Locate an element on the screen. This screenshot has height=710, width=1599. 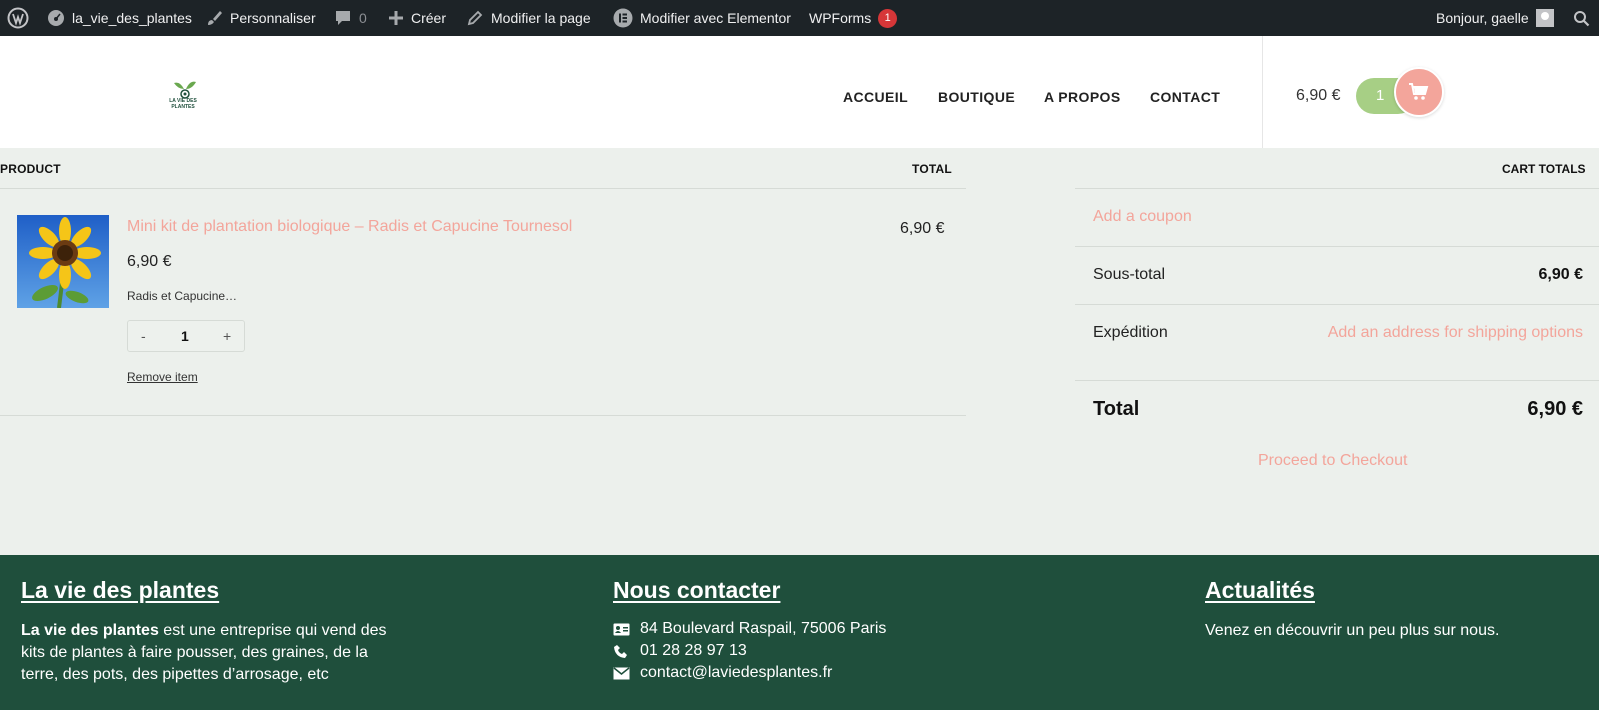
footer-news-text: Venez en découvrir un peu plus sur nous. is located at coordinates (1352, 630).